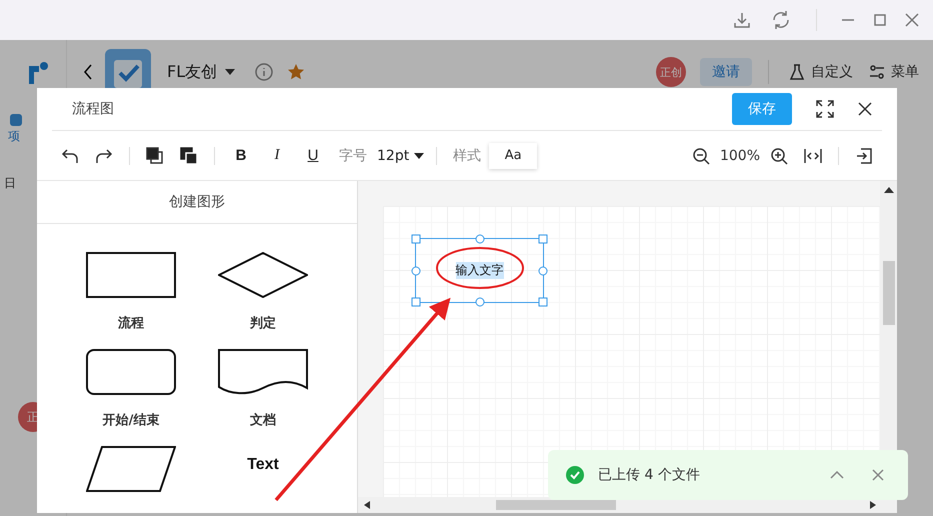 The height and width of the screenshot is (516, 933). What do you see at coordinates (241, 155) in the screenshot?
I see `bold-button: B` at bounding box center [241, 155].